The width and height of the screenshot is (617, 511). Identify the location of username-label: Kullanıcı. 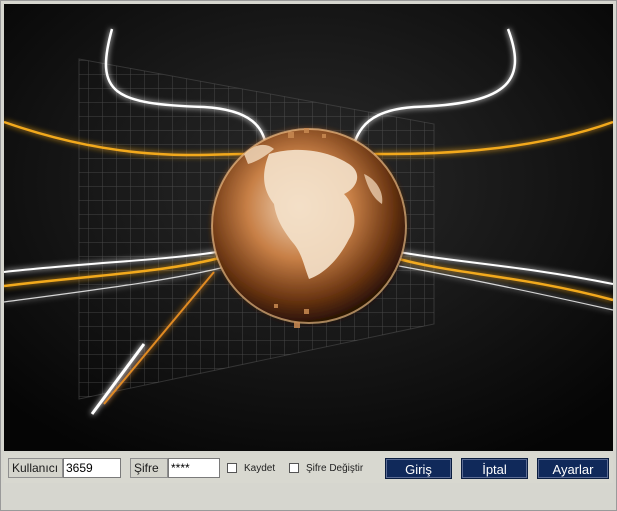
(35, 468).